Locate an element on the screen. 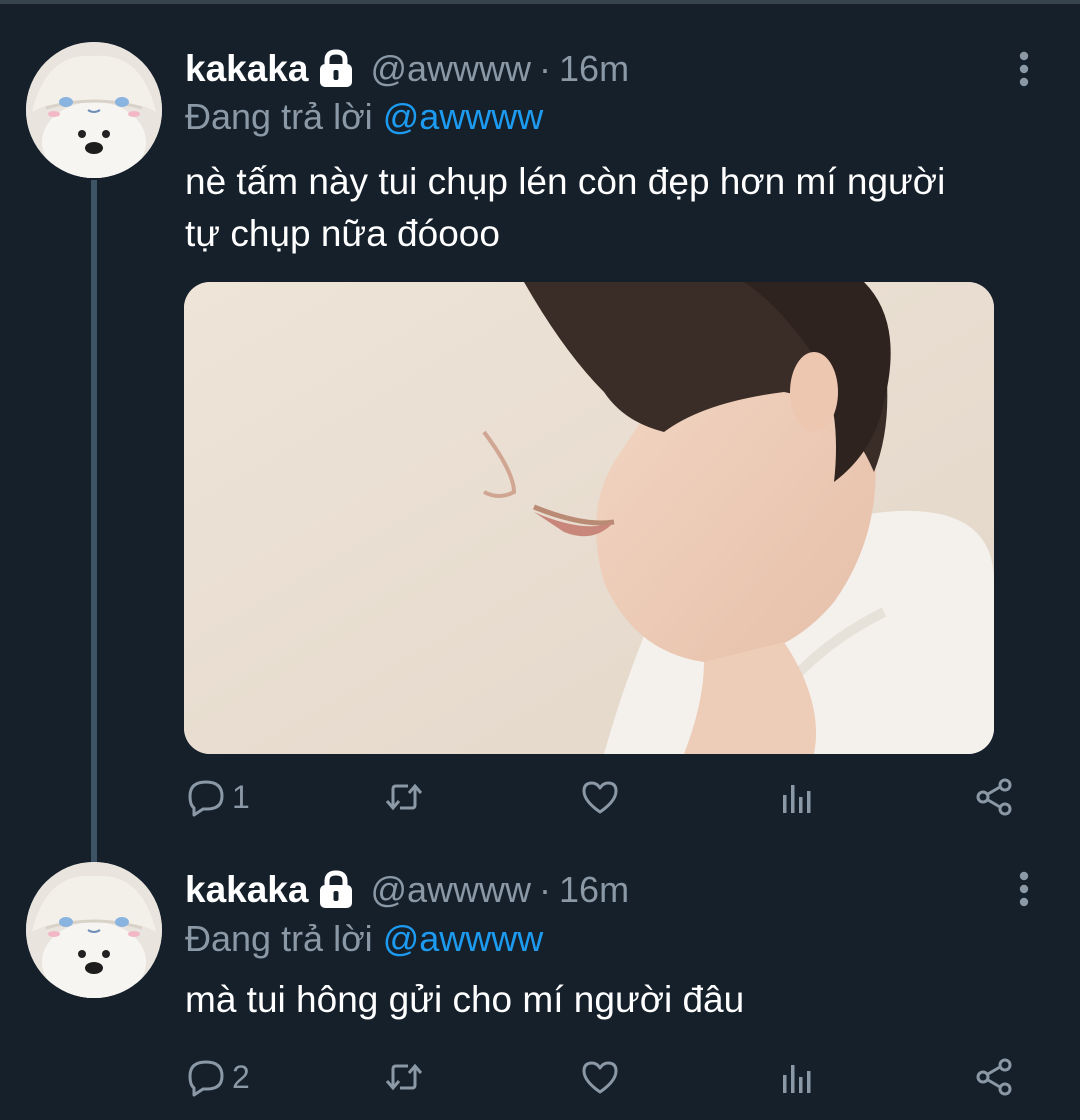 This screenshot has width=1080, height=1120. tweet-actions: 1 is located at coordinates (604, 797).